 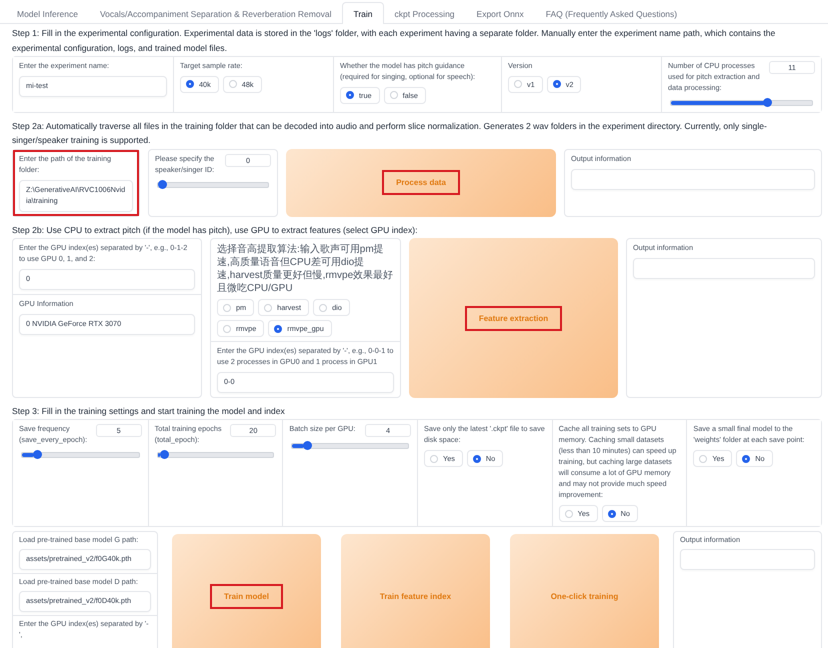 What do you see at coordinates (425, 13) in the screenshot?
I see `tab: ckpt Processing` at bounding box center [425, 13].